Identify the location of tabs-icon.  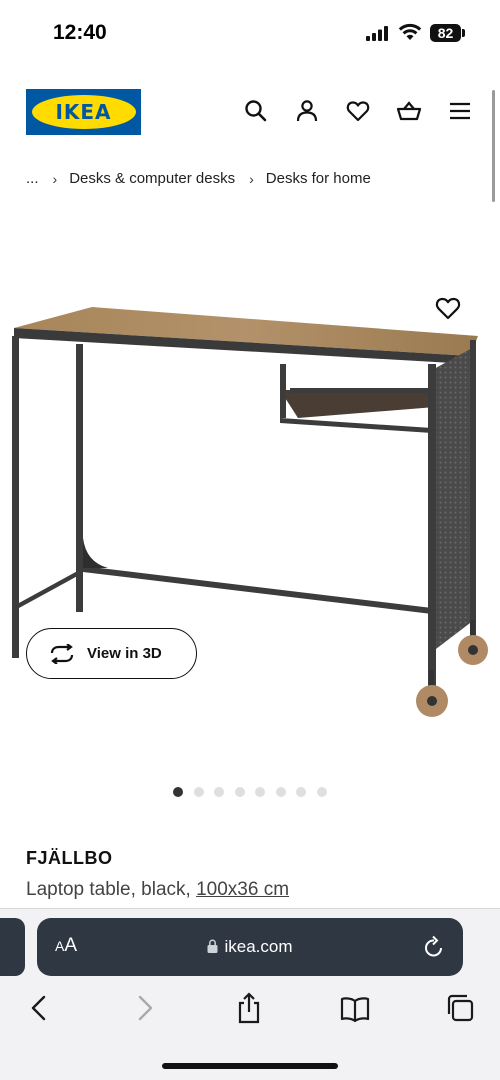
(460, 1008).